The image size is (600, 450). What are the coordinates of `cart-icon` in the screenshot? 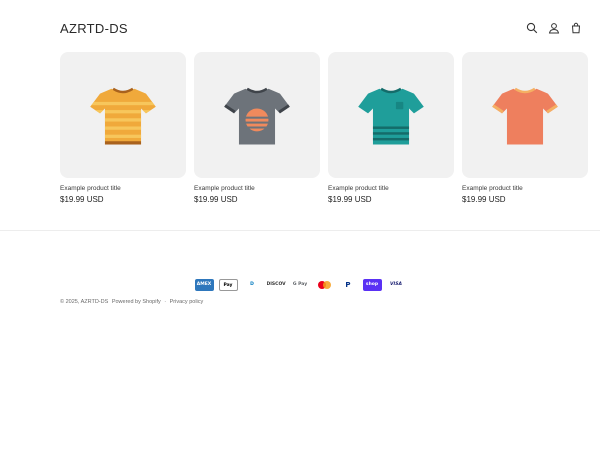 It's located at (576, 28).